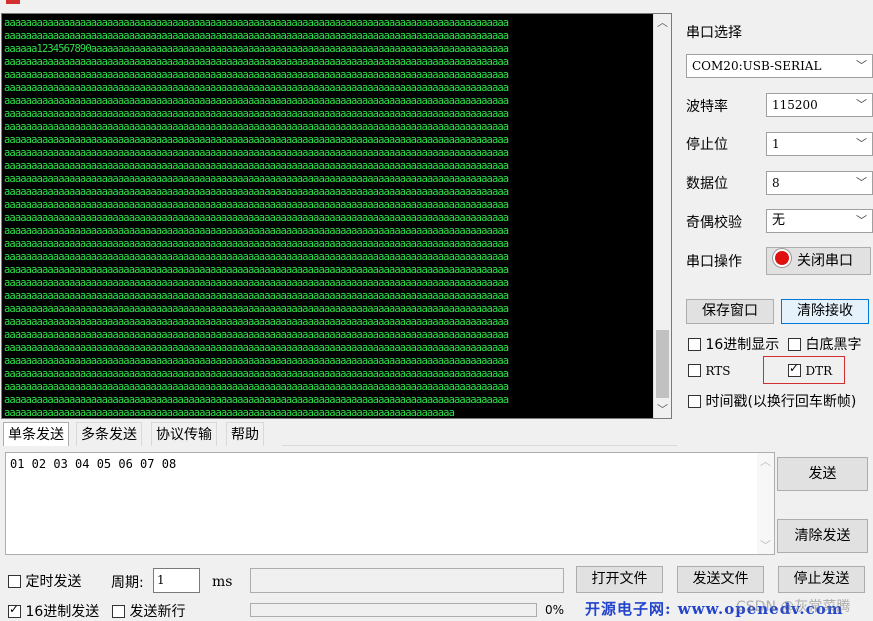  Describe the element at coordinates (765, 503) in the screenshot. I see `send-scrollbar: ︿ ﹀` at that location.